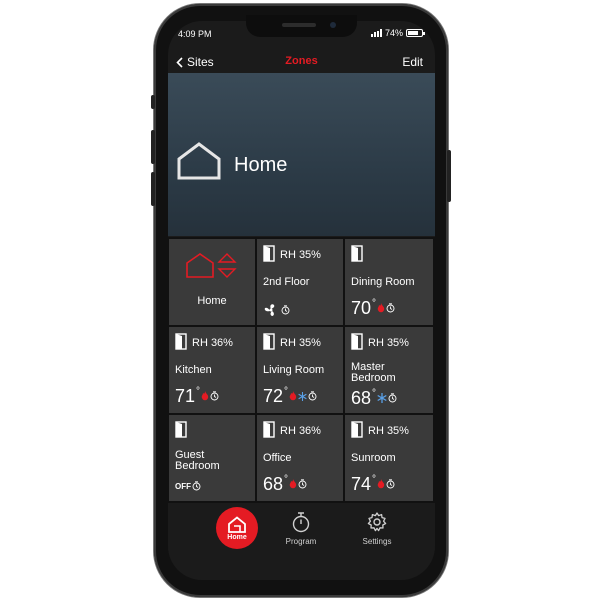 The height and width of the screenshot is (600, 600). What do you see at coordinates (153, 102) in the screenshot?
I see `mute-switch` at bounding box center [153, 102].